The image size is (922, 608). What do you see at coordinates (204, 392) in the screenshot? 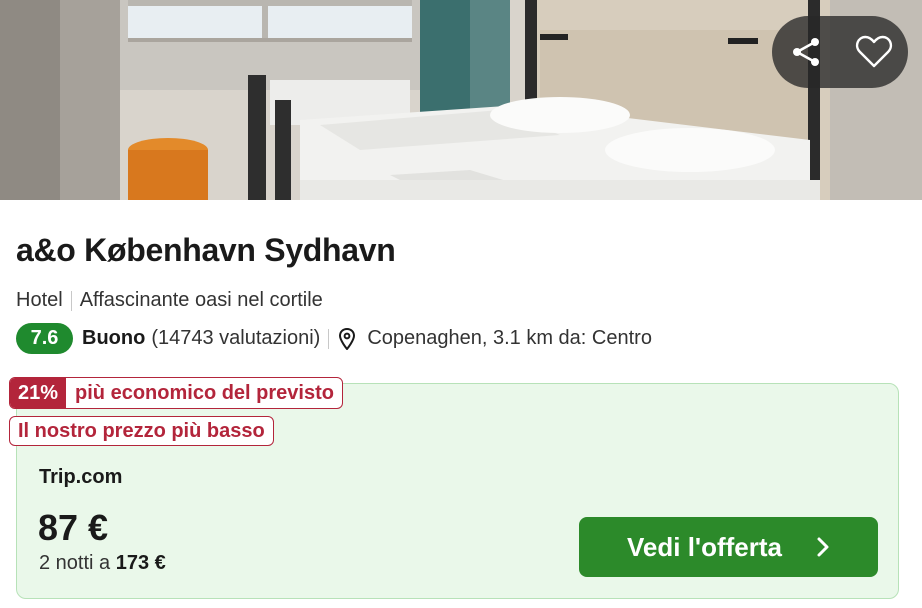
I see `discount-text: più economico del previsto` at bounding box center [204, 392].